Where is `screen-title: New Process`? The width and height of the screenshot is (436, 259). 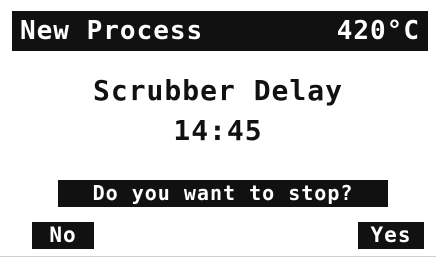
screen-title: New Process is located at coordinates (112, 31).